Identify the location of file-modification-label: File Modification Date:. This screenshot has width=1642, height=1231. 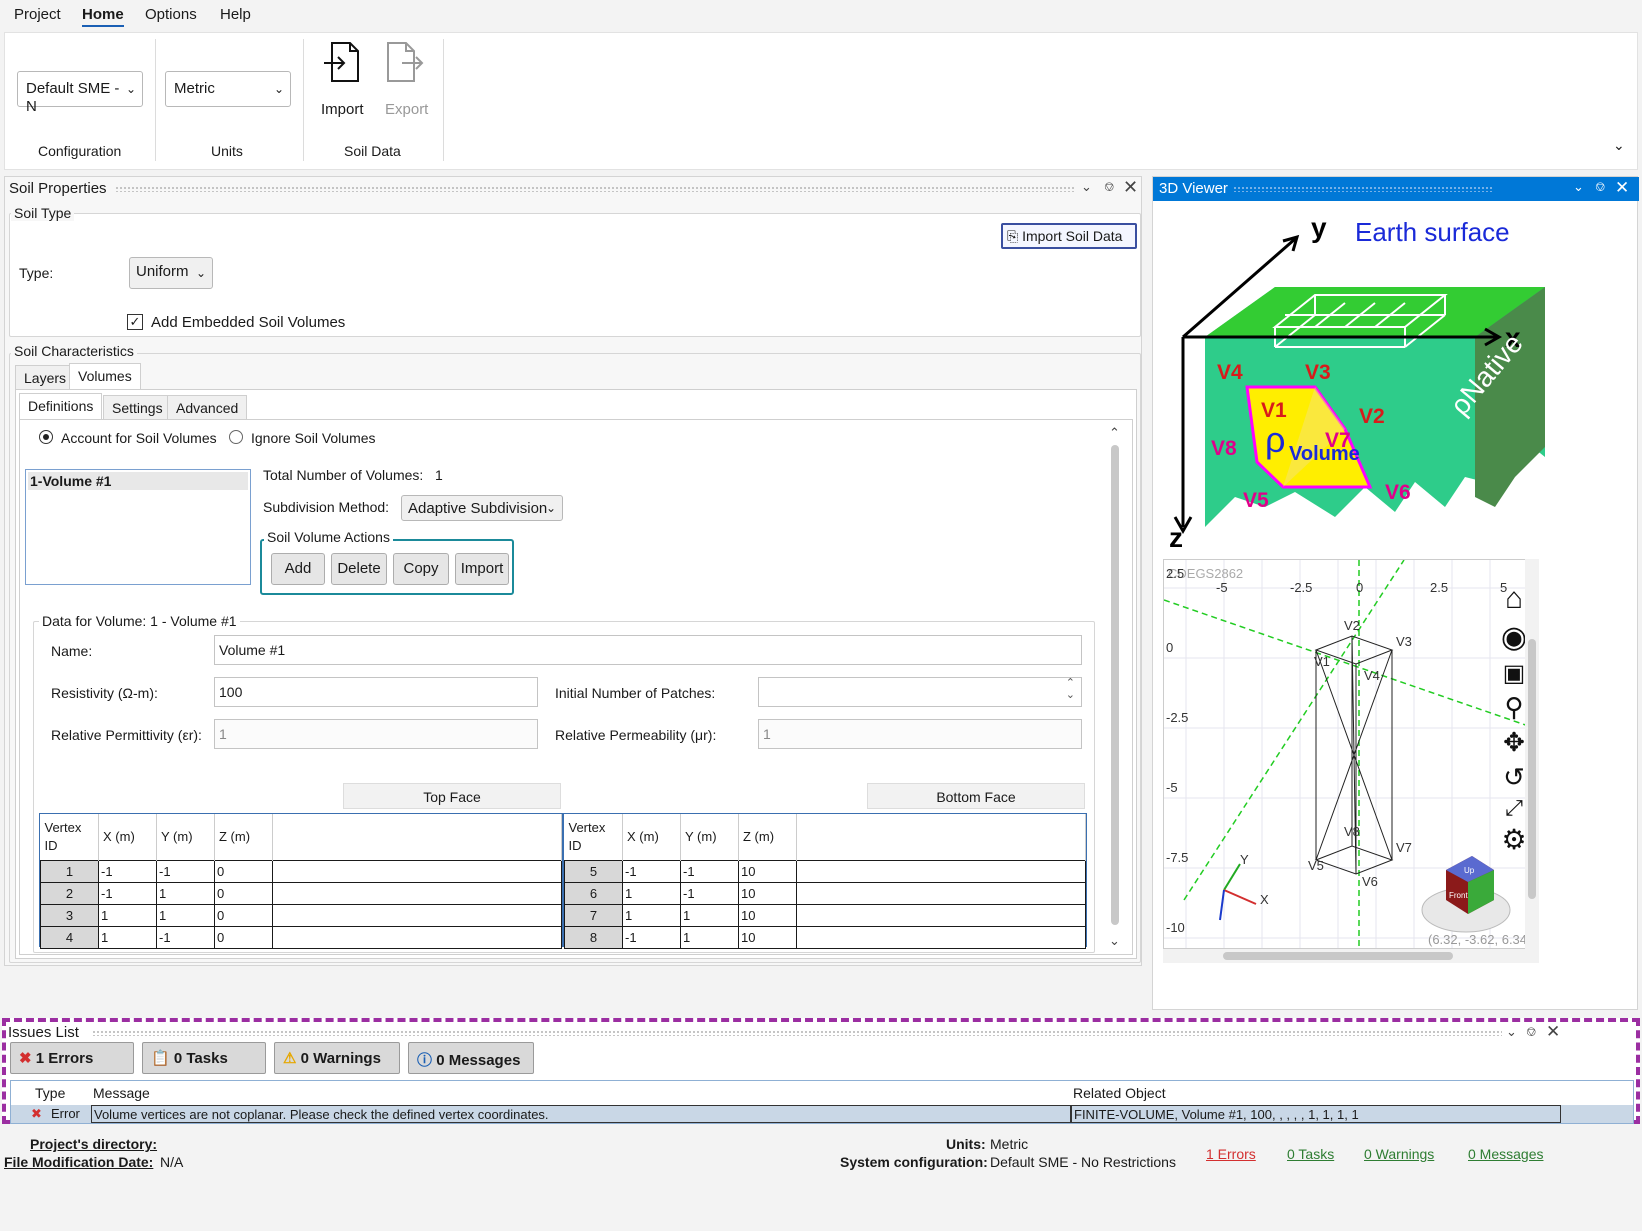
(78, 1162).